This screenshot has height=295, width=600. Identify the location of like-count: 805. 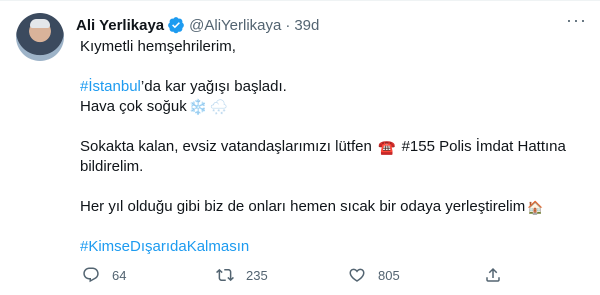
(389, 275).